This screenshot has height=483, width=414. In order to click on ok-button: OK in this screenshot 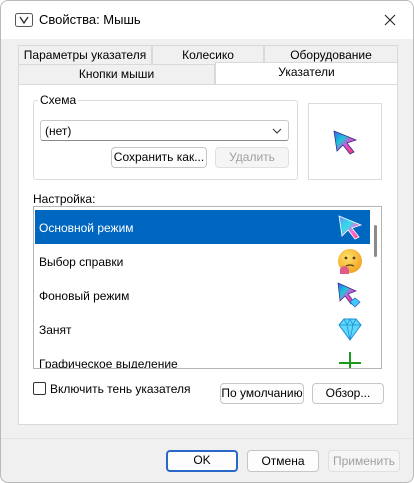, I will do `click(202, 461)`.